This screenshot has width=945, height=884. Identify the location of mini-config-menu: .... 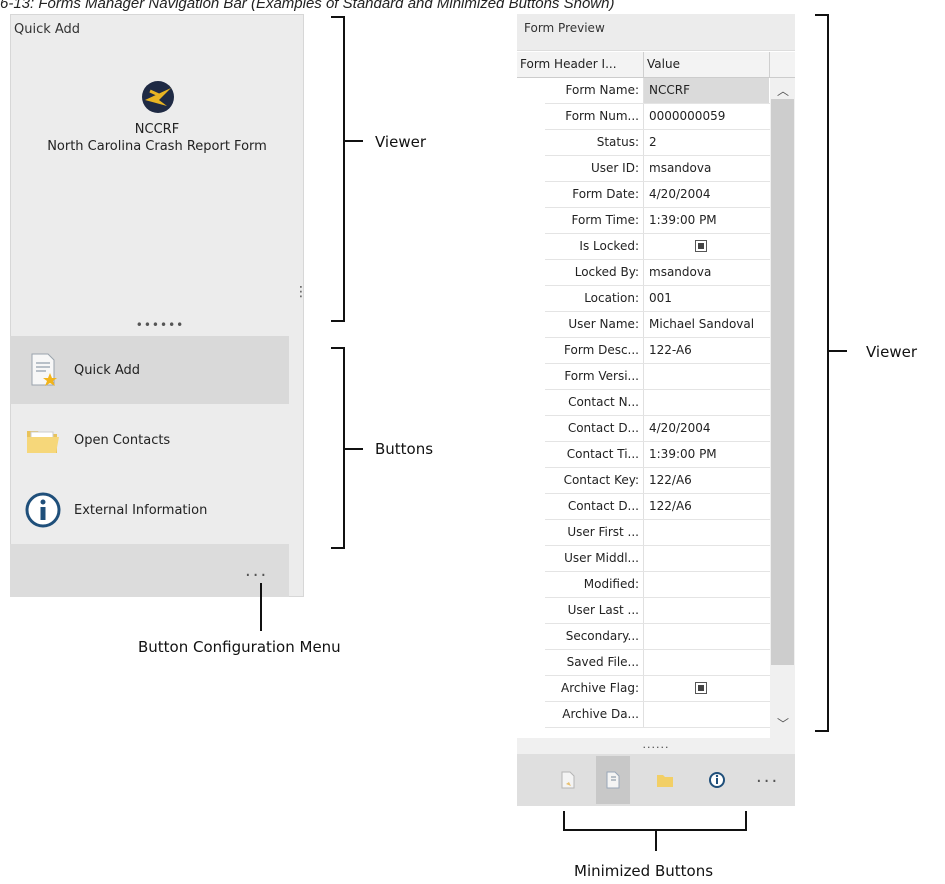
(767, 776).